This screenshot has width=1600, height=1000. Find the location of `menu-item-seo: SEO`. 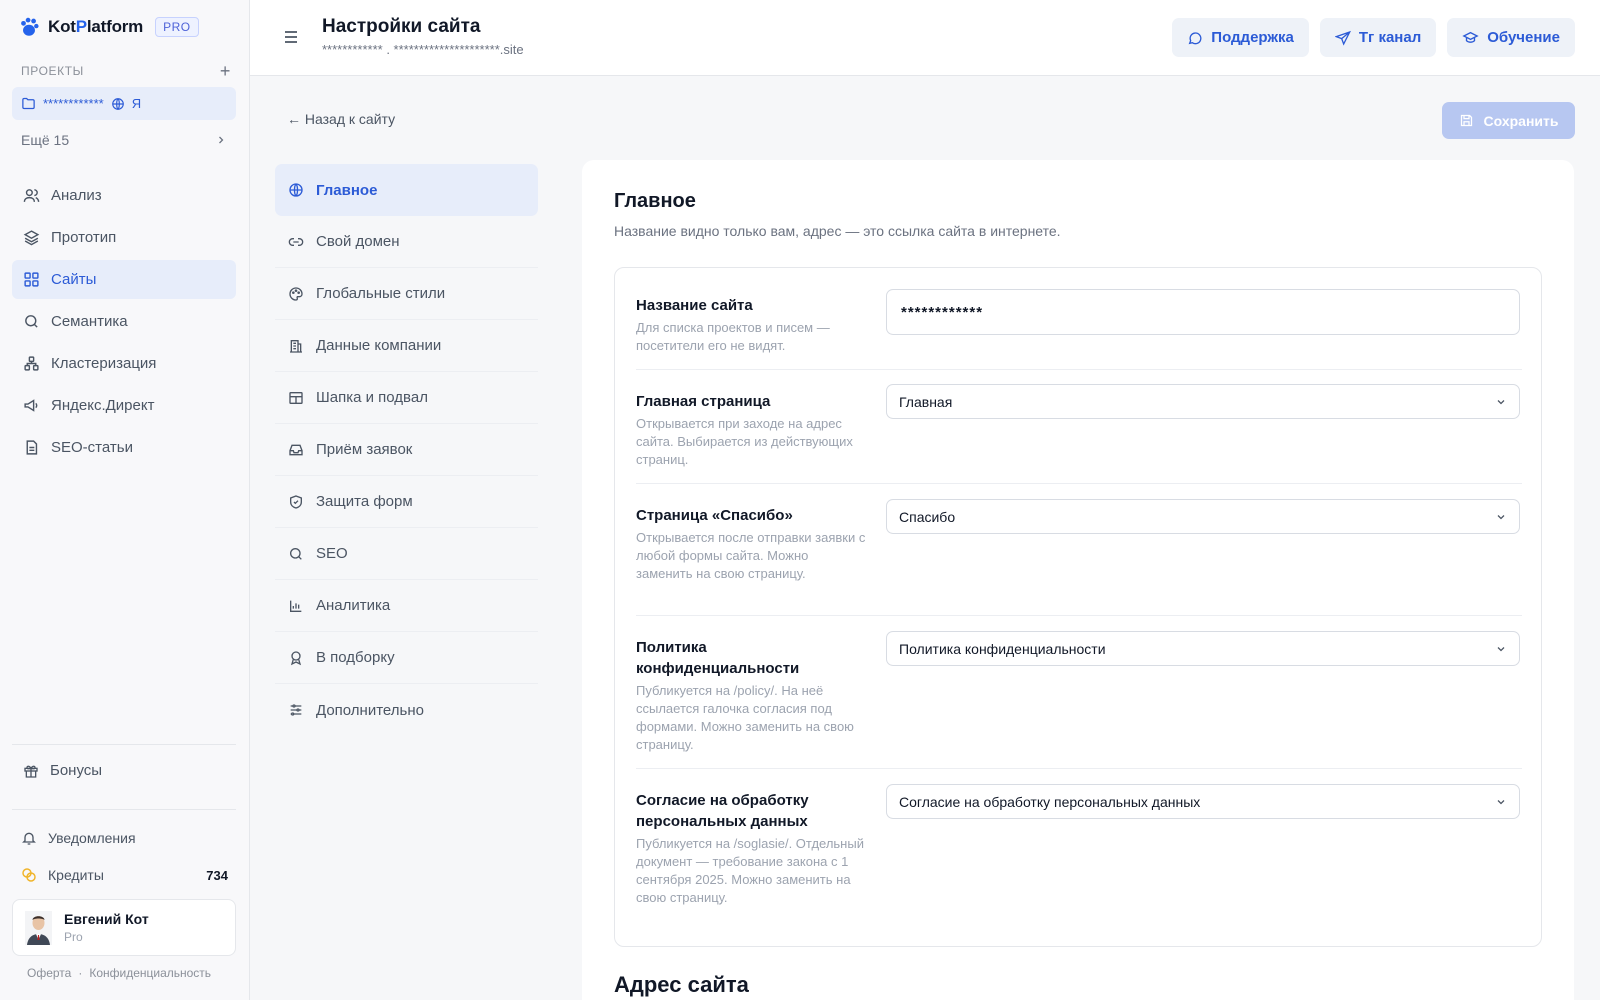

menu-item-seo: SEO is located at coordinates (406, 554).